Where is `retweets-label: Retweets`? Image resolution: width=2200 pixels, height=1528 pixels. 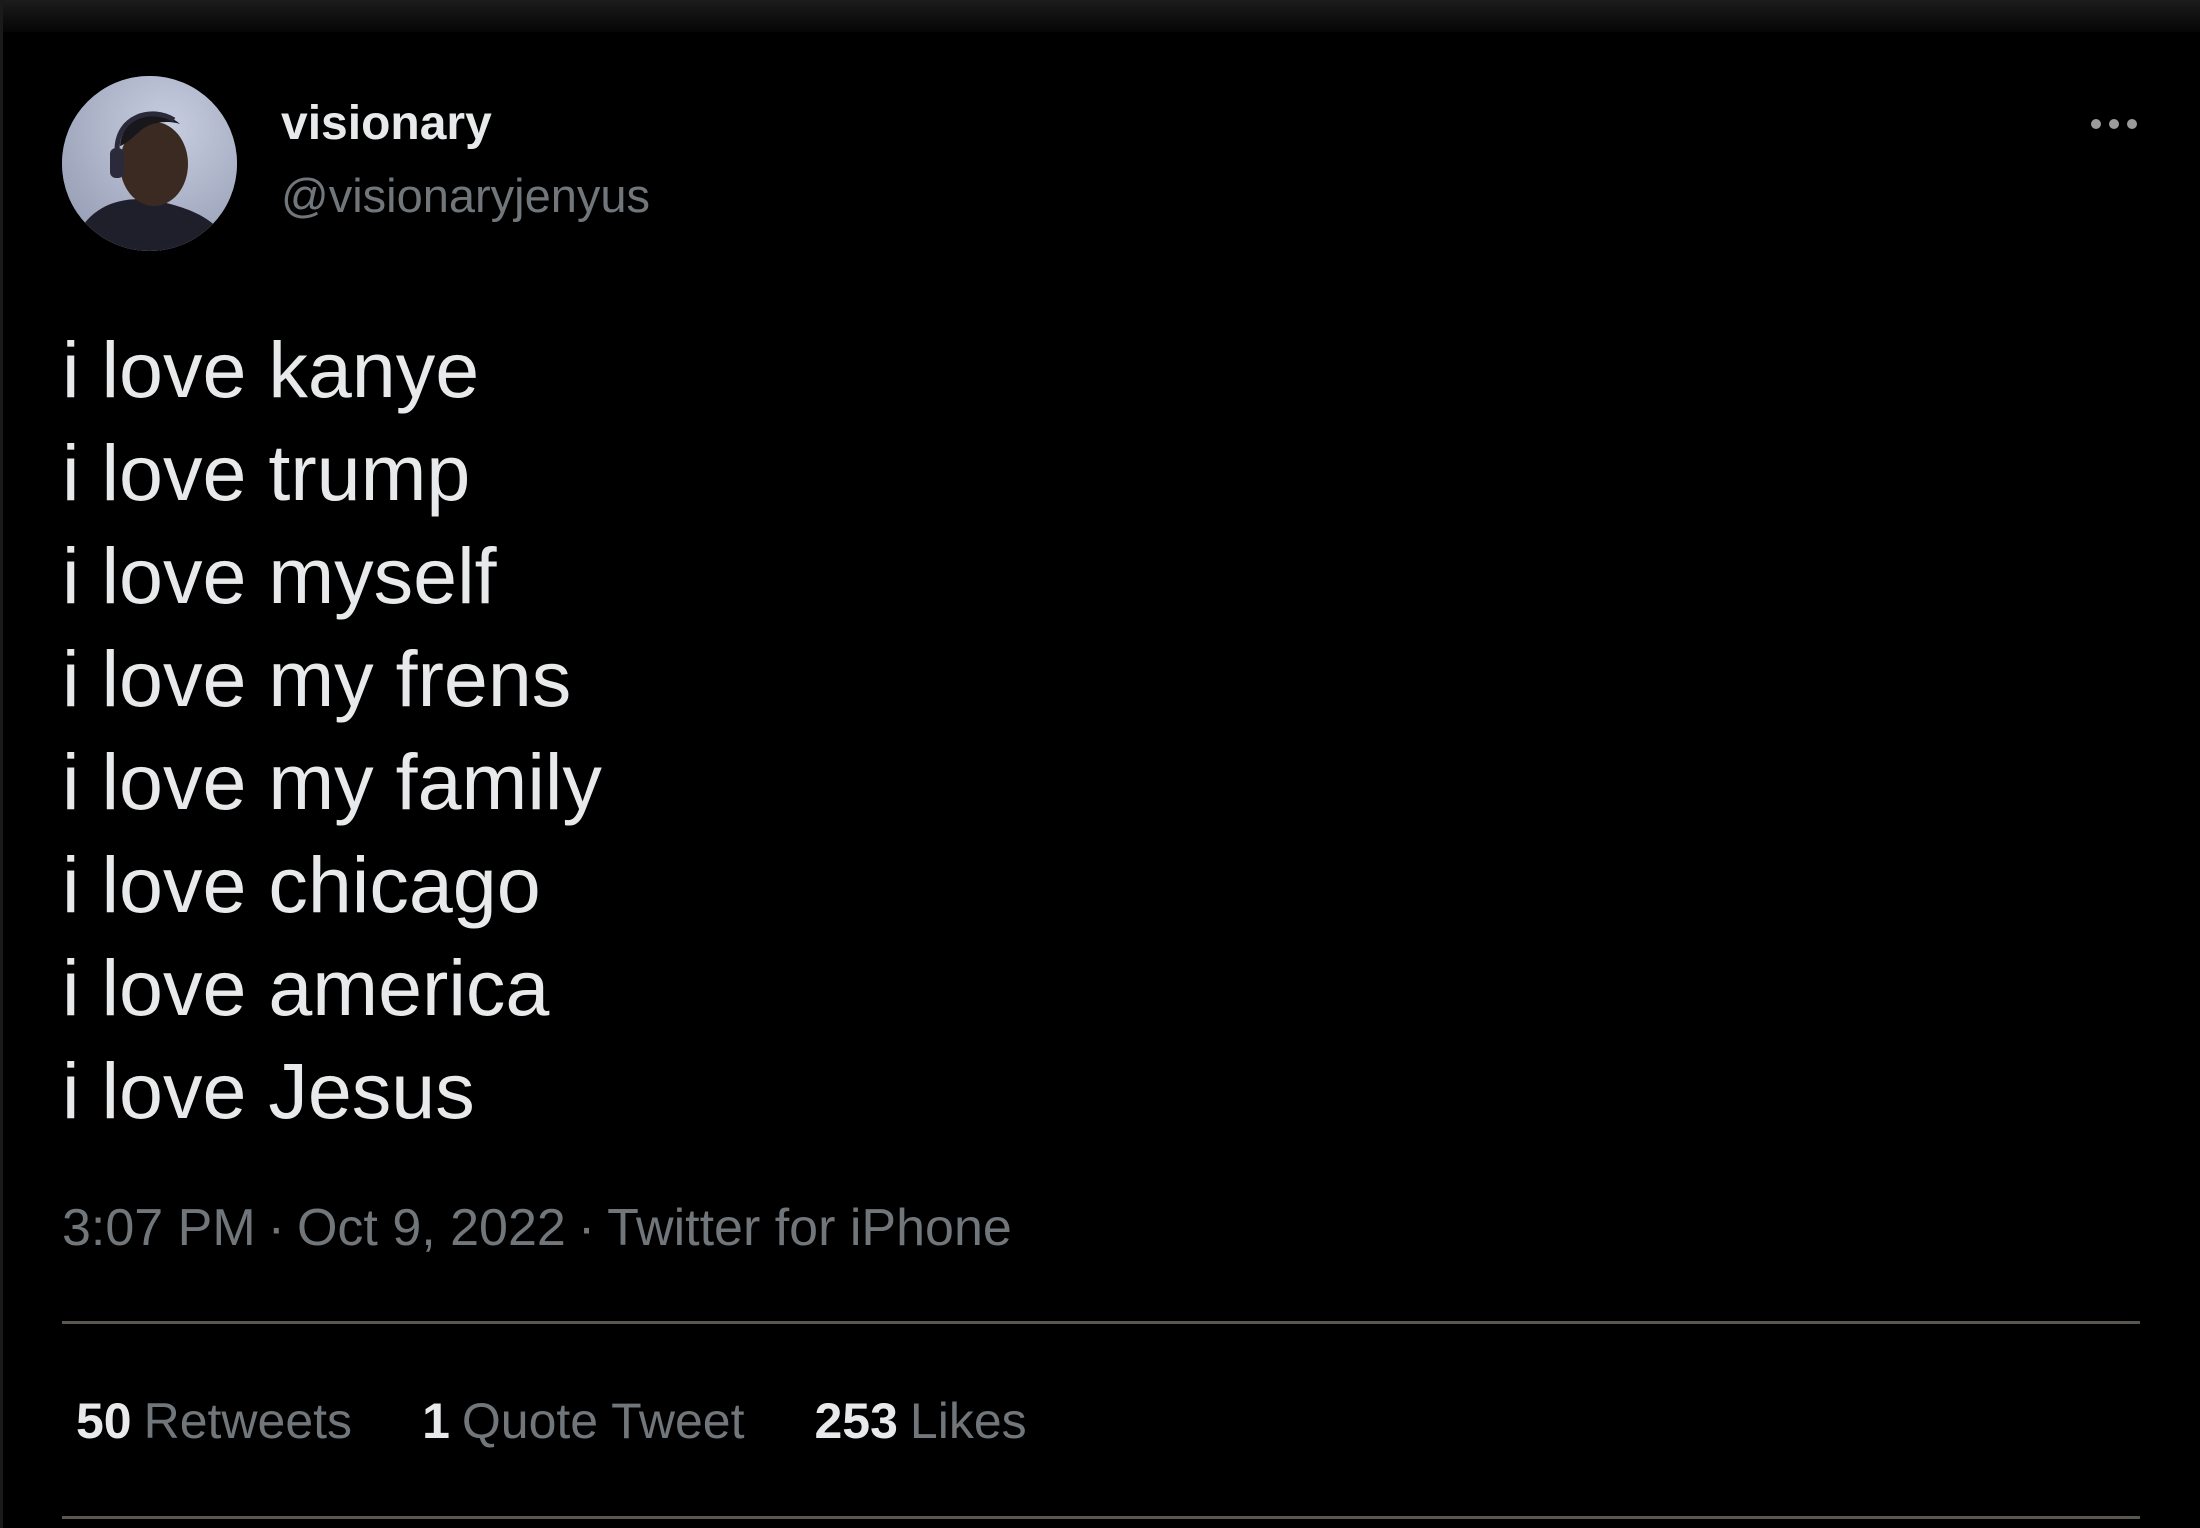
retweets-label: Retweets is located at coordinates (248, 1421).